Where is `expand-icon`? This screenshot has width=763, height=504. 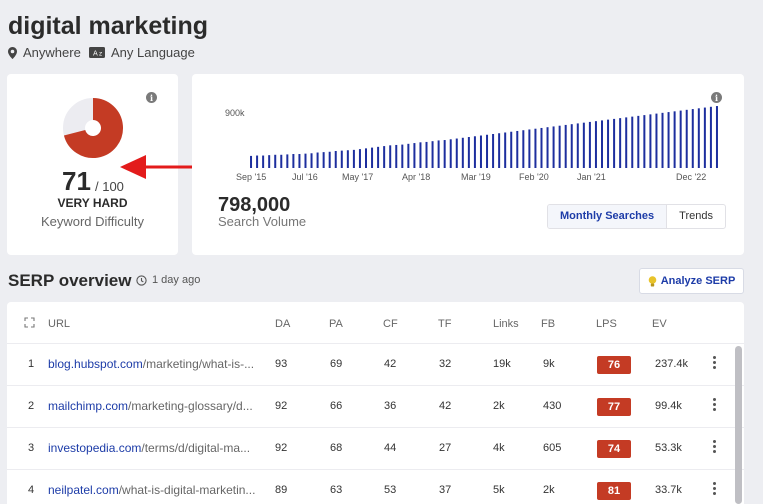 expand-icon is located at coordinates (29, 322).